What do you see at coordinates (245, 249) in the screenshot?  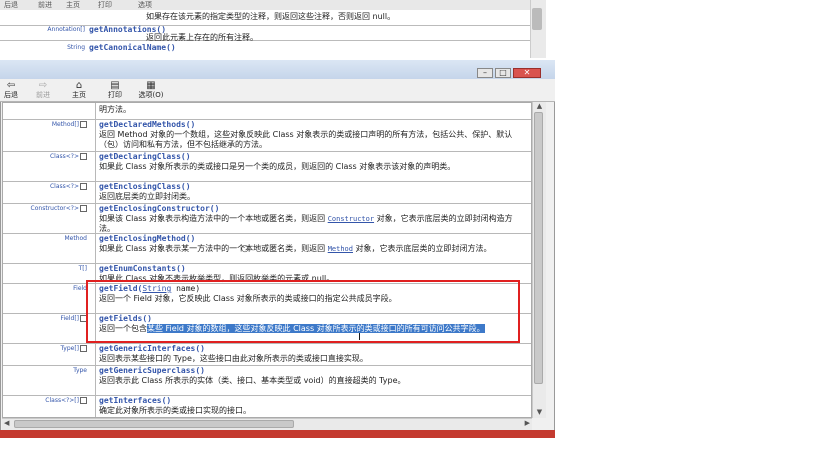 I see `mouse-pointer-icon: ○` at bounding box center [245, 249].